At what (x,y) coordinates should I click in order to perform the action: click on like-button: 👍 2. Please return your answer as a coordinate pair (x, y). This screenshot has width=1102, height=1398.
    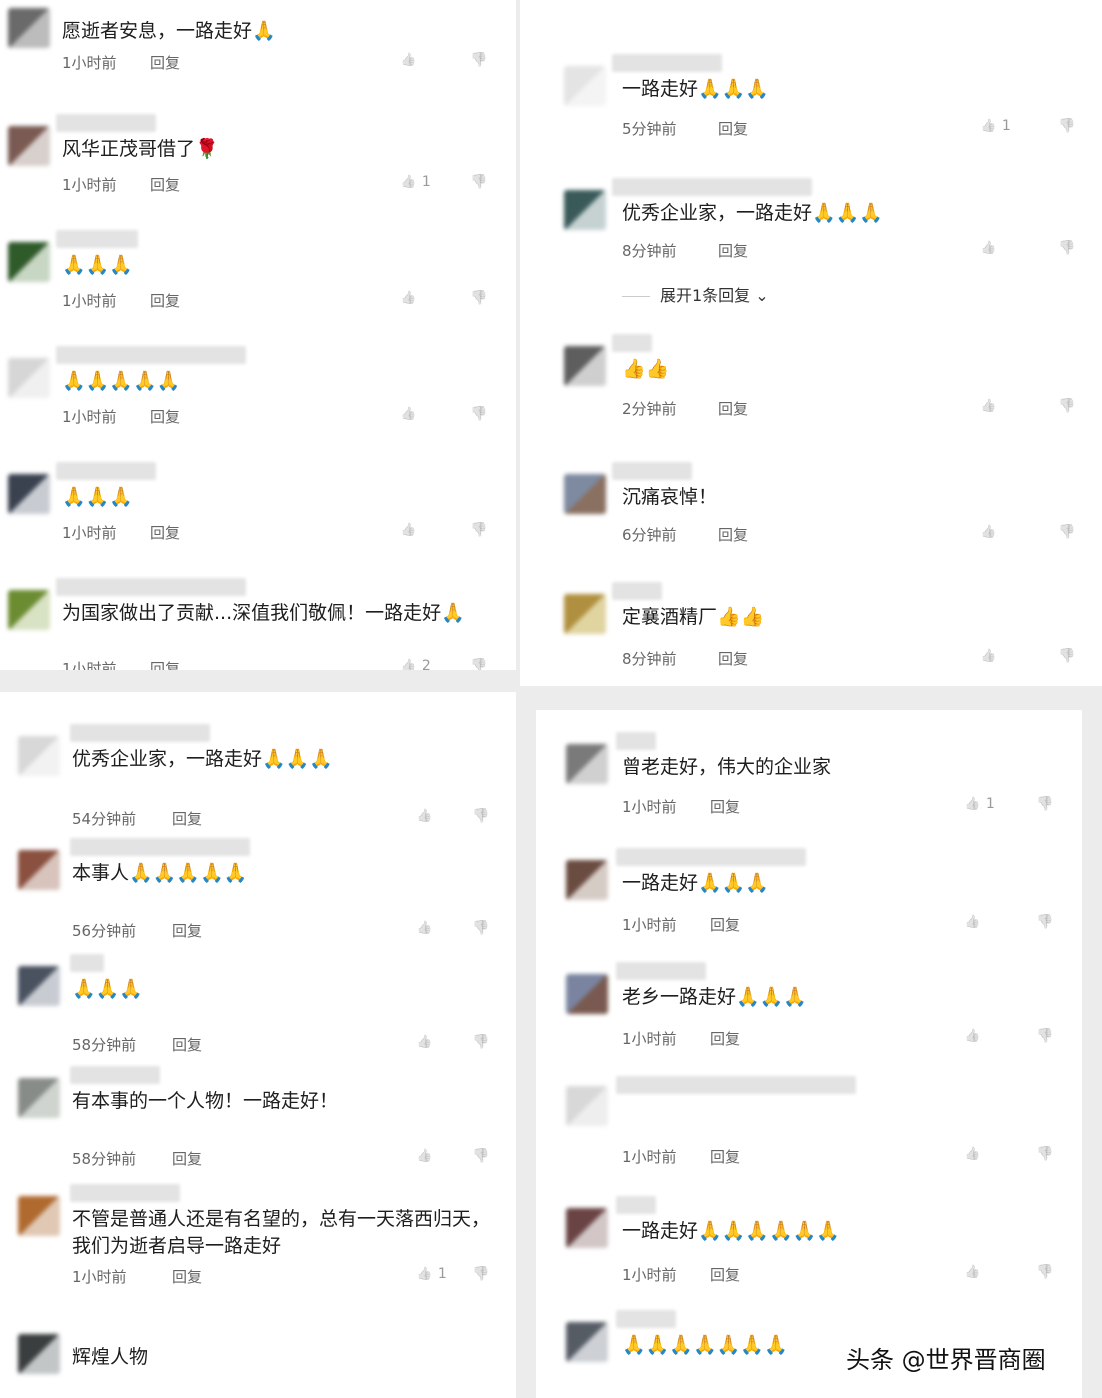
    Looking at the image, I should click on (415, 664).